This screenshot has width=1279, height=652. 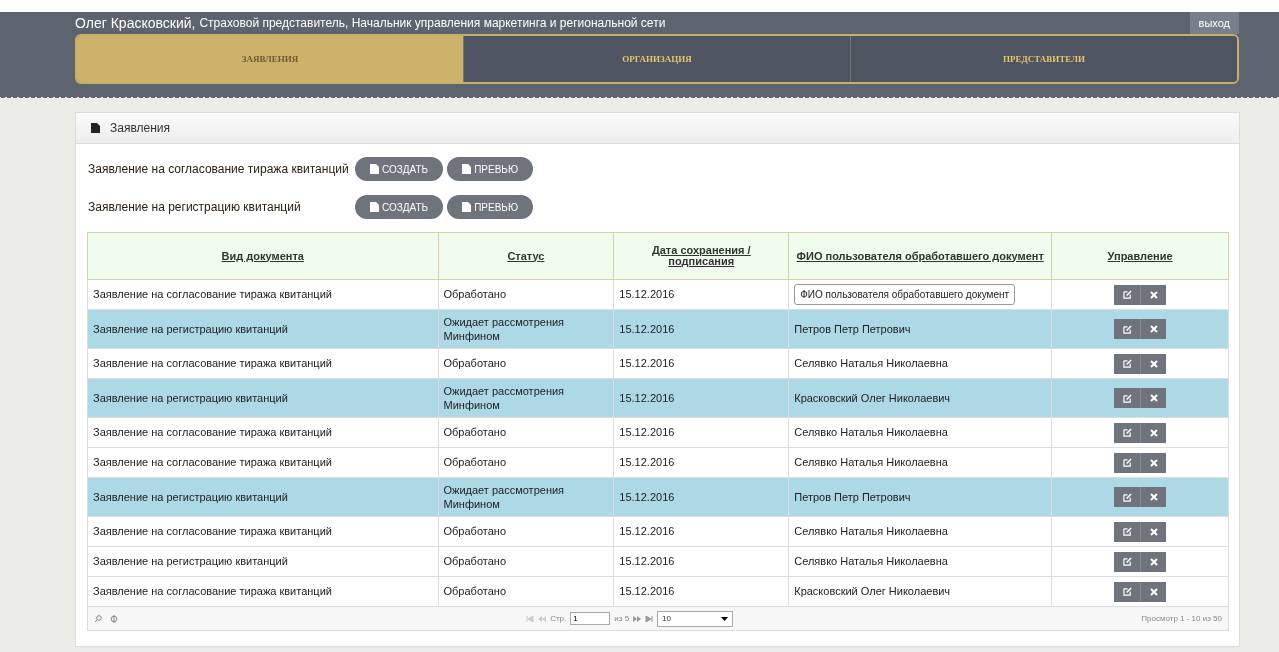 I want to click on nav-tab: ПРЕДСТАВИТЕЛИ, so click(x=1043, y=59).